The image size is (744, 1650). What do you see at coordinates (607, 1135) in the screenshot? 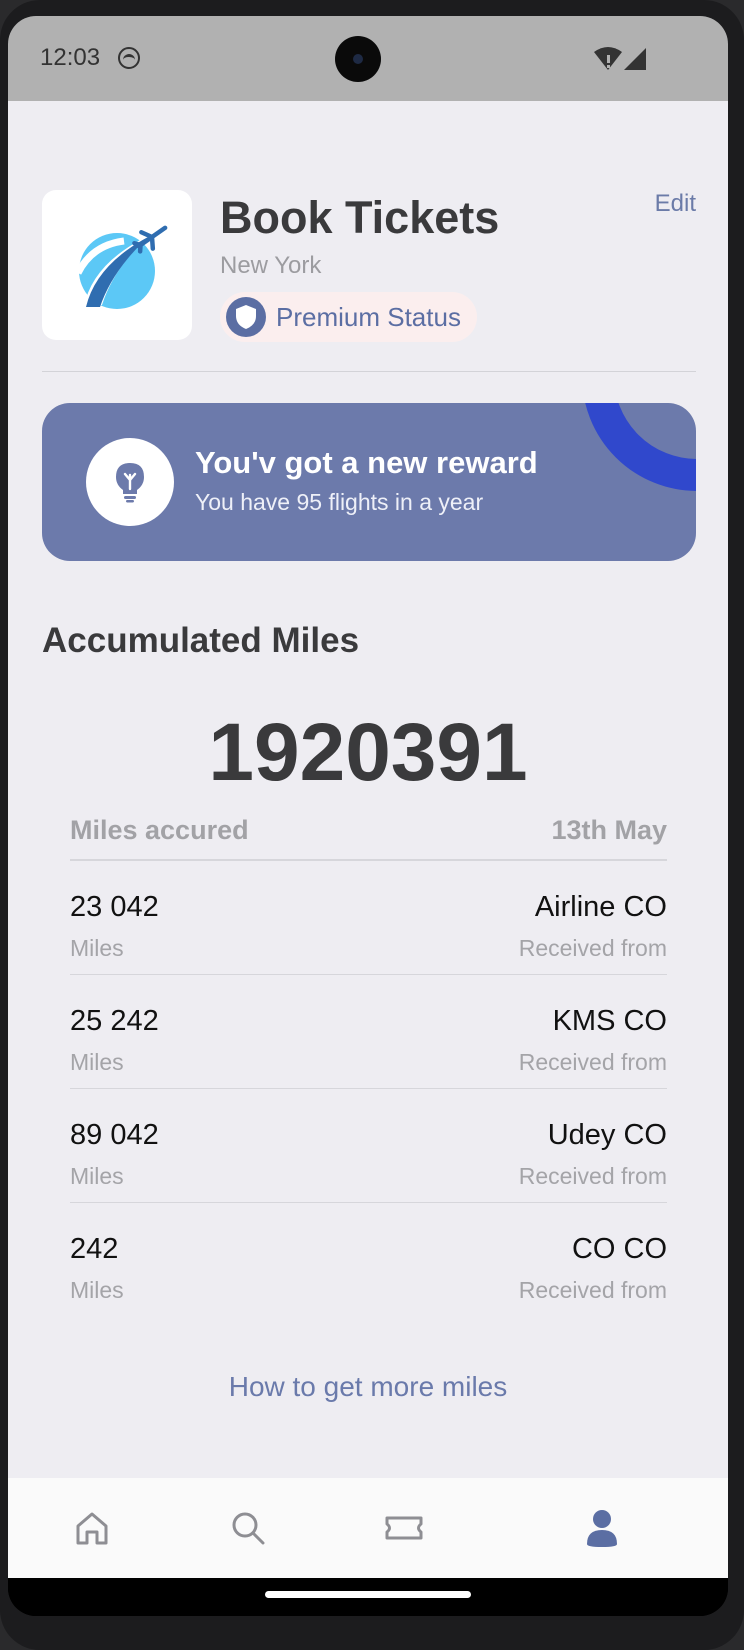
I see `company-name: Udey CO` at bounding box center [607, 1135].